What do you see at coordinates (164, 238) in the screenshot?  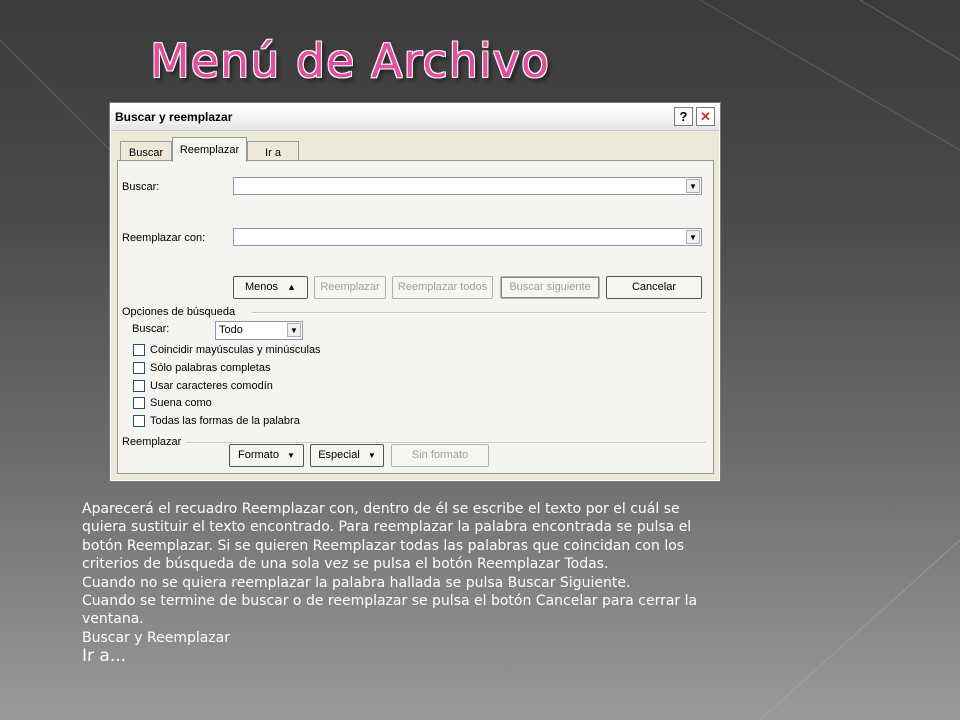 I see `replace-label: Reemplazar con:` at bounding box center [164, 238].